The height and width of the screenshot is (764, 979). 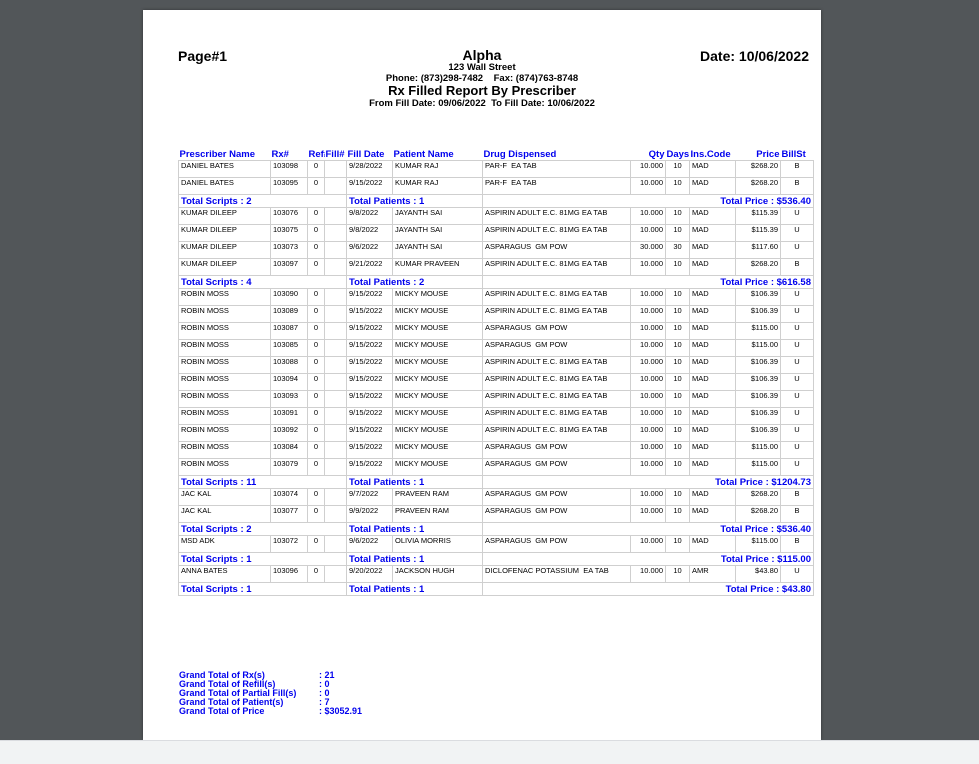 I want to click on table-cell: KUMAR PRAVEEN, so click(x=437, y=267).